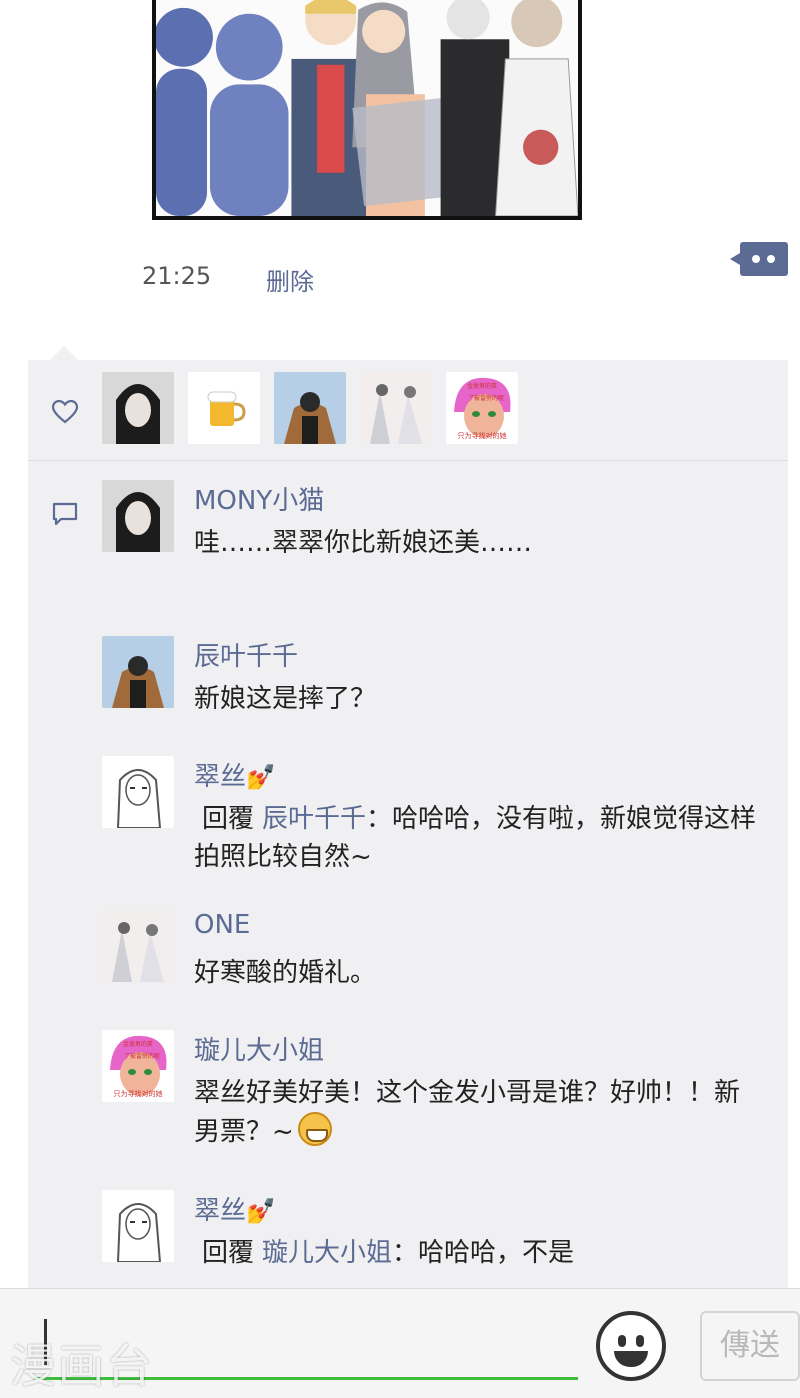  I want to click on reply-text: ：哈哈哈，不是, so click(483, 1253).